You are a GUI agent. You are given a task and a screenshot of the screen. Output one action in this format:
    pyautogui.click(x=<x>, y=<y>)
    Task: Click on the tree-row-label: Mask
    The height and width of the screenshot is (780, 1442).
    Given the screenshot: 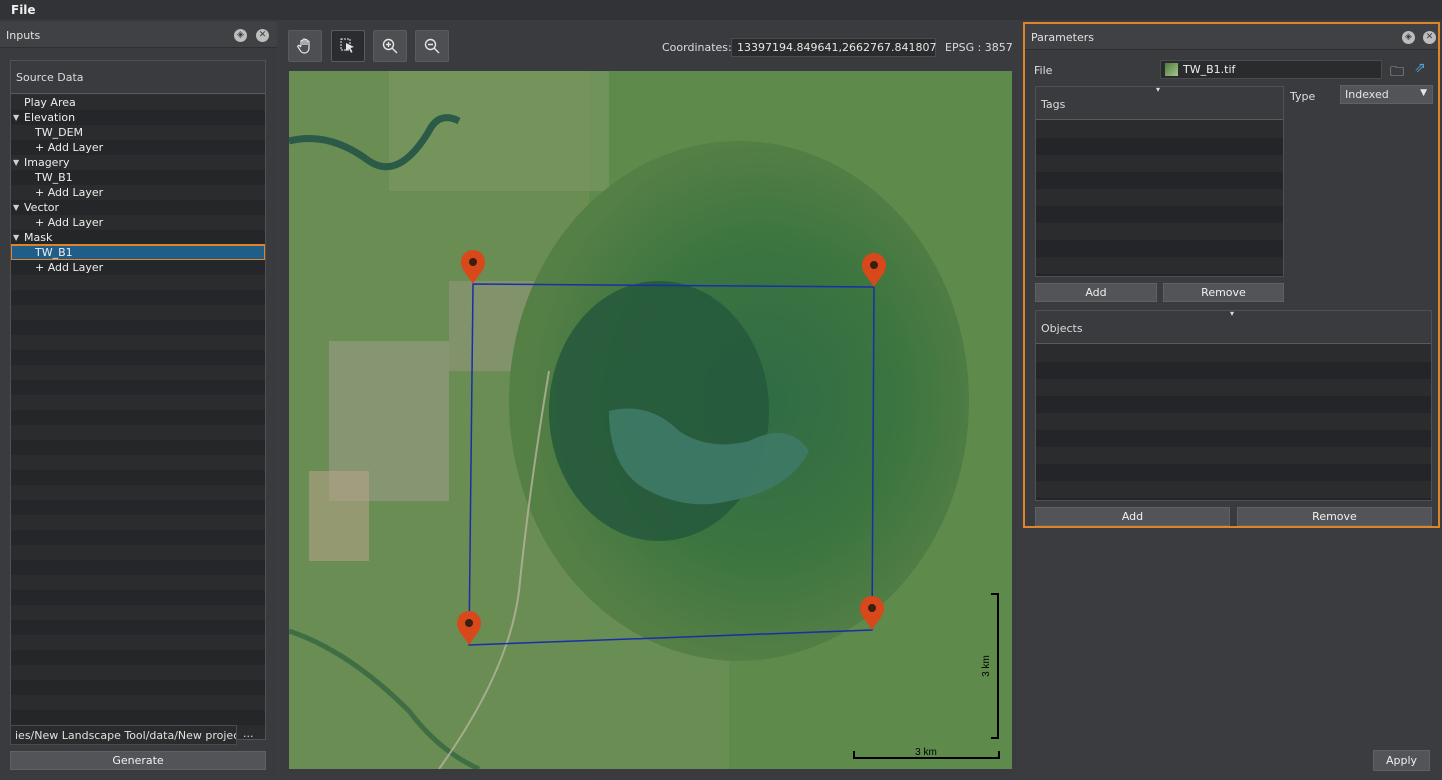 What is the action you would take?
    pyautogui.click(x=38, y=237)
    